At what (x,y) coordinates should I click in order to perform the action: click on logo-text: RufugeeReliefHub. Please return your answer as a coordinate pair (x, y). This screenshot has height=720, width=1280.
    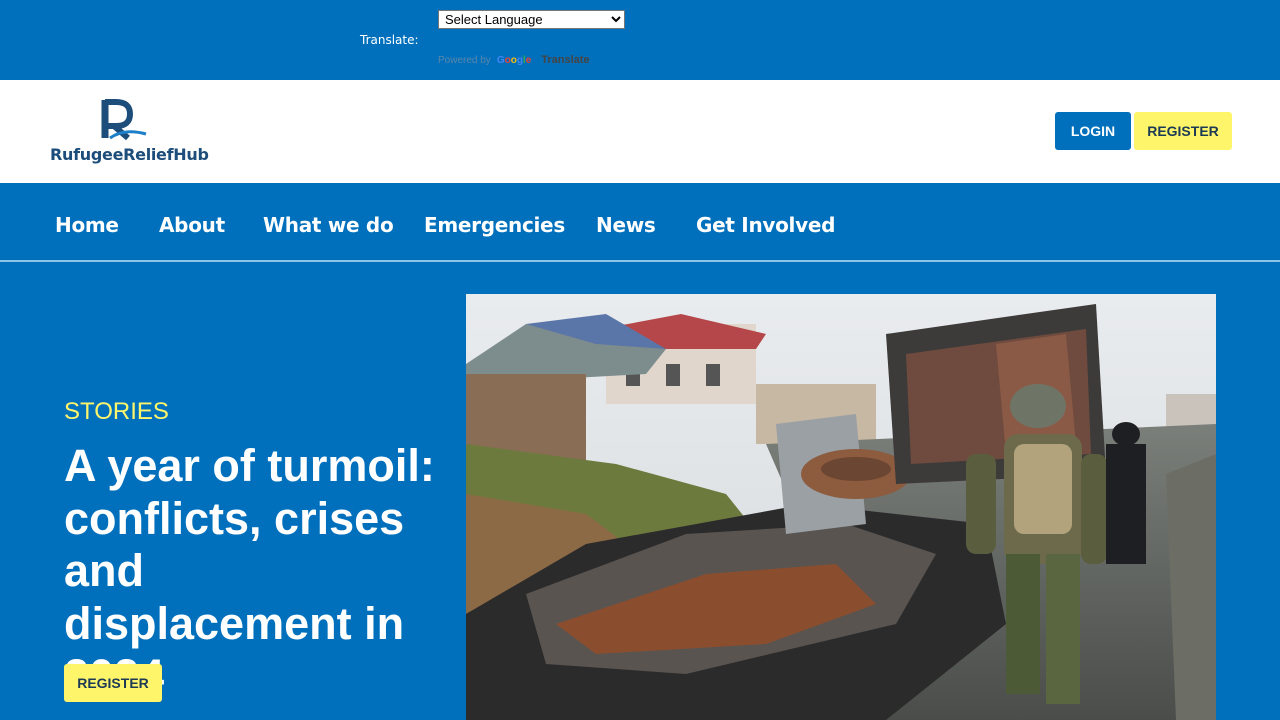
    Looking at the image, I should click on (129, 154).